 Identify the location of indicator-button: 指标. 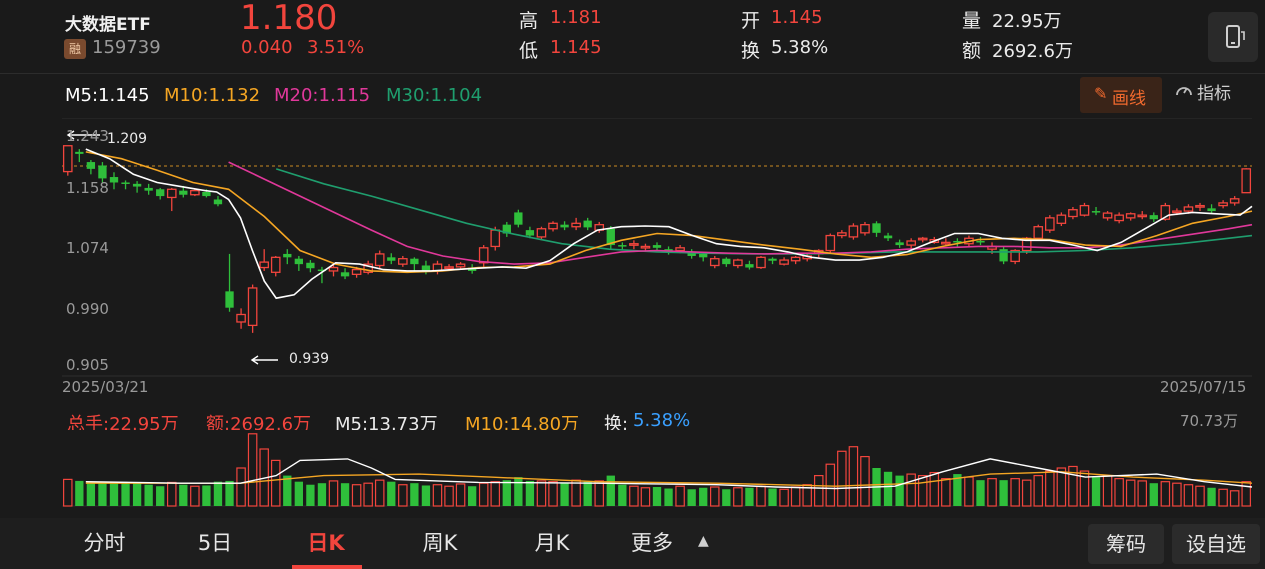
(1207, 92).